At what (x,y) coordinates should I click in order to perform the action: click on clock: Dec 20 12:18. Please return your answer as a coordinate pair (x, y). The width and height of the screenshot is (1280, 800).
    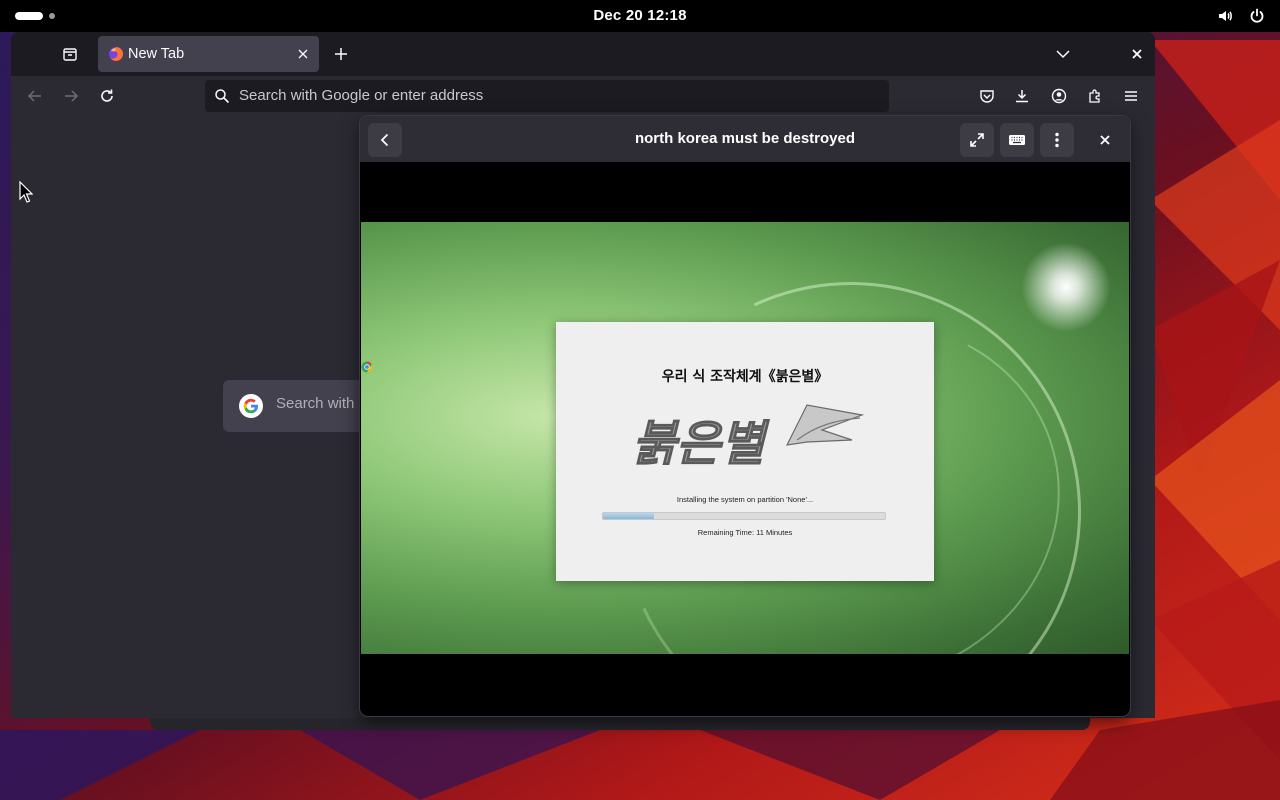
    Looking at the image, I should click on (640, 16).